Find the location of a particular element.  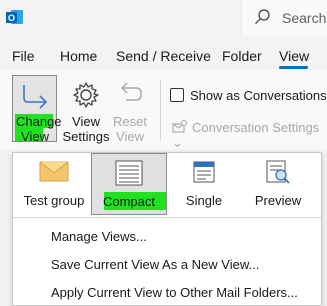

view-option-test-group: Test group is located at coordinates (54, 184).